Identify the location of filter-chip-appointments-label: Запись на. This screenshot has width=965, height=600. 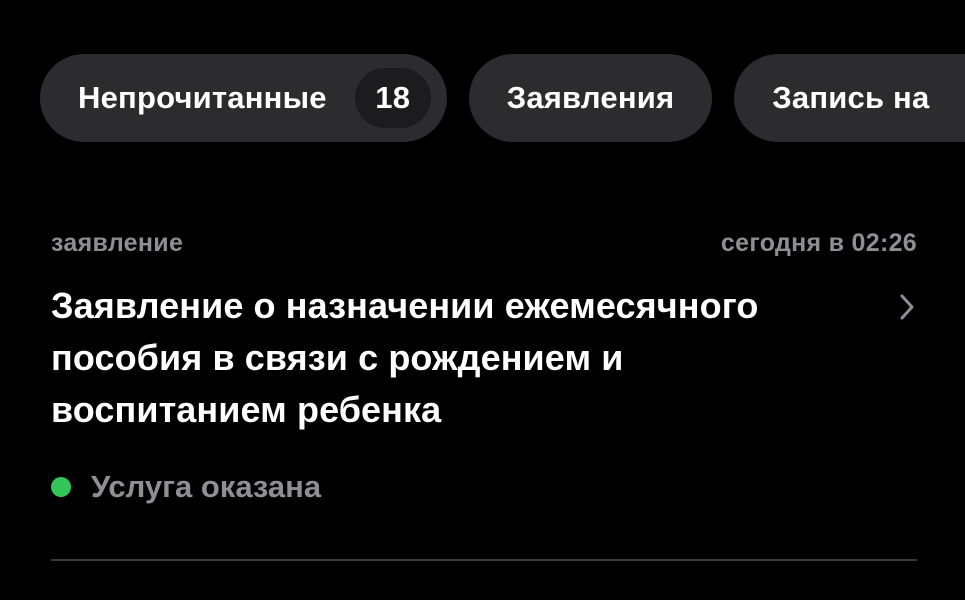
(851, 97).